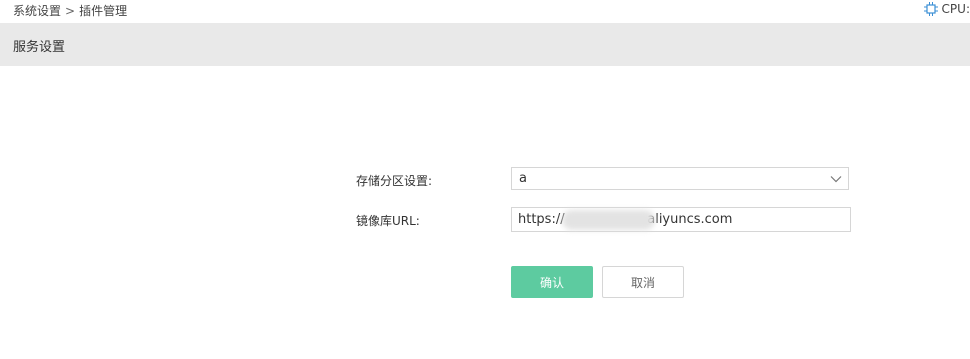 The height and width of the screenshot is (359, 970). I want to click on storage-partition-select: a, so click(680, 178).